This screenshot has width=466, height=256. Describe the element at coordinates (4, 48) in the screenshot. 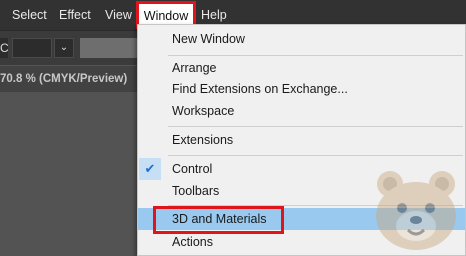

I see `control-field-edge: C` at that location.